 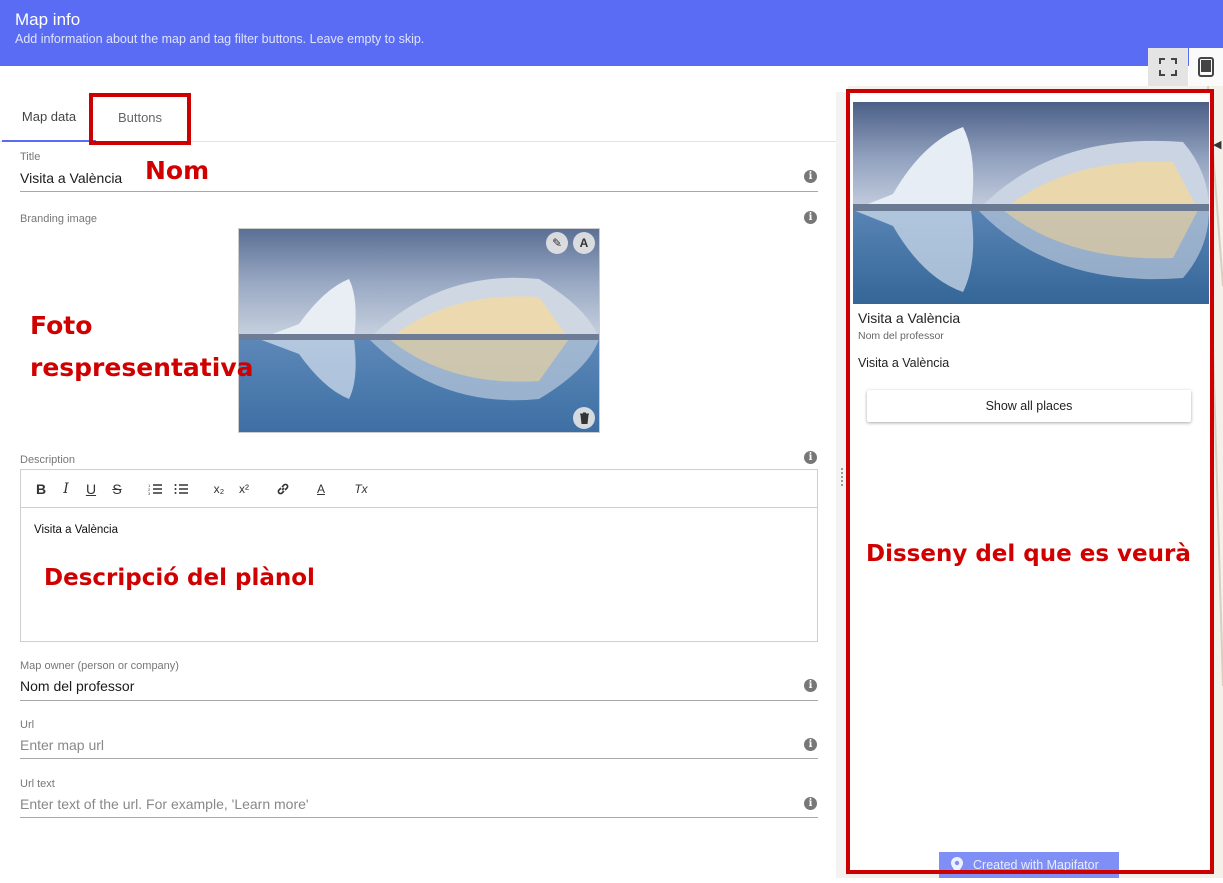 What do you see at coordinates (59, 219) in the screenshot?
I see `branding-image-label: Branding image` at bounding box center [59, 219].